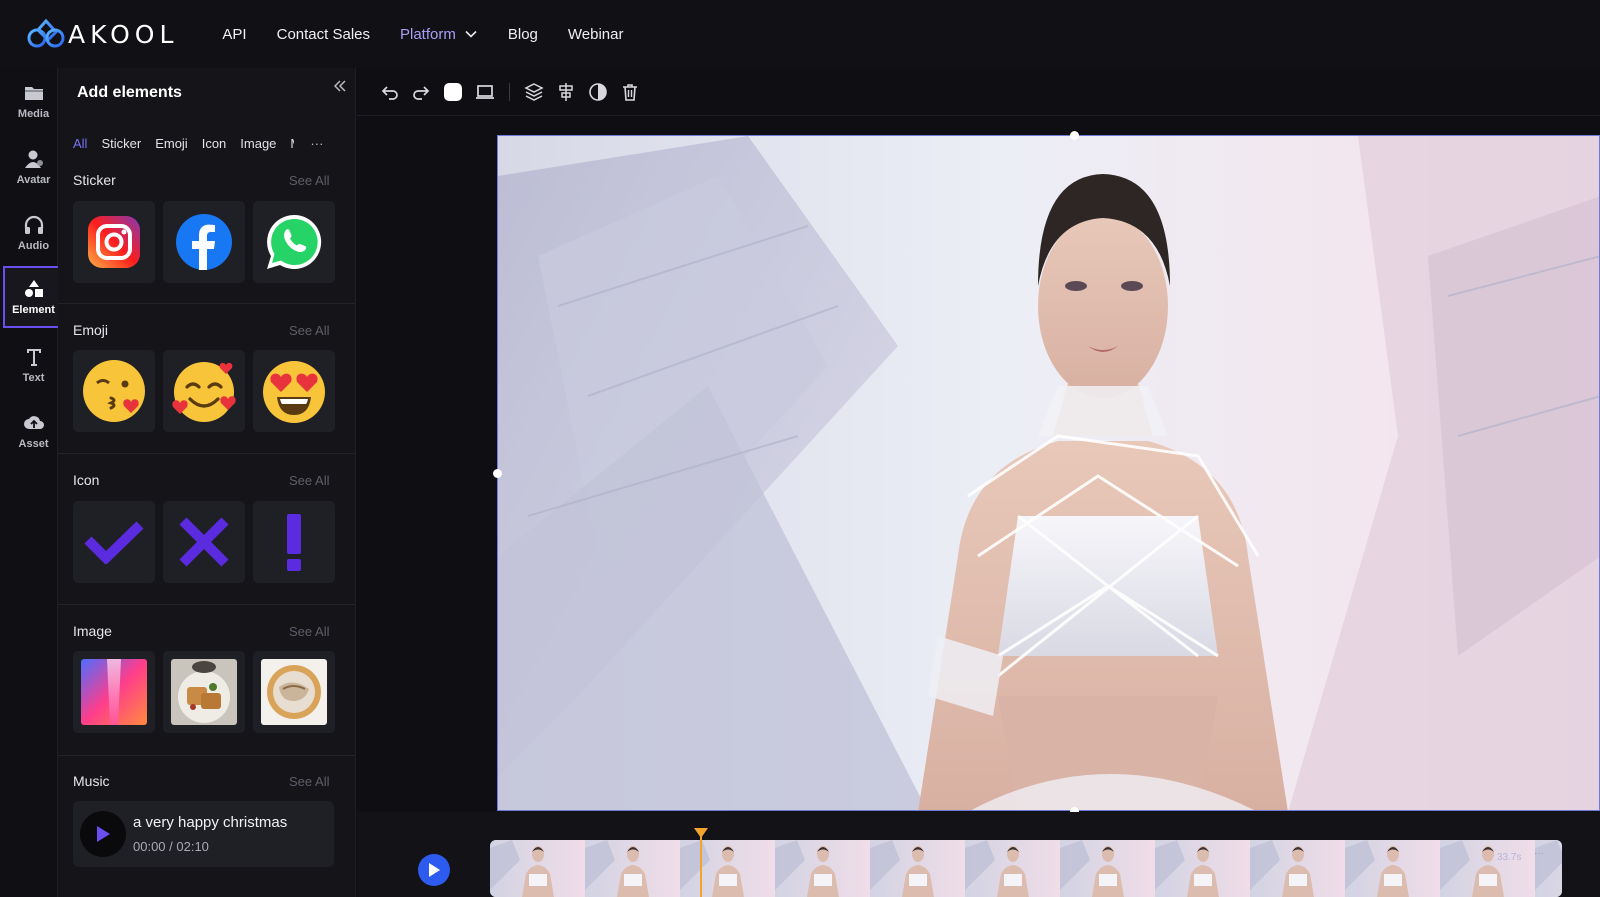  I want to click on rail-label: Avatar, so click(33, 180).